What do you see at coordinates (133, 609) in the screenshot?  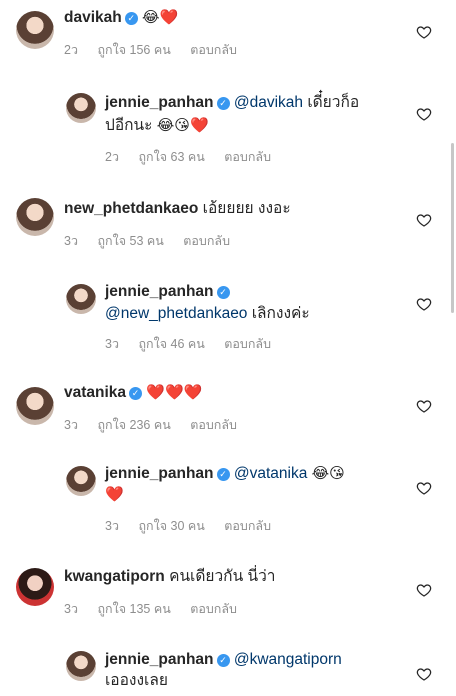 I see `likes-count: ถูกใจ 135 คน` at bounding box center [133, 609].